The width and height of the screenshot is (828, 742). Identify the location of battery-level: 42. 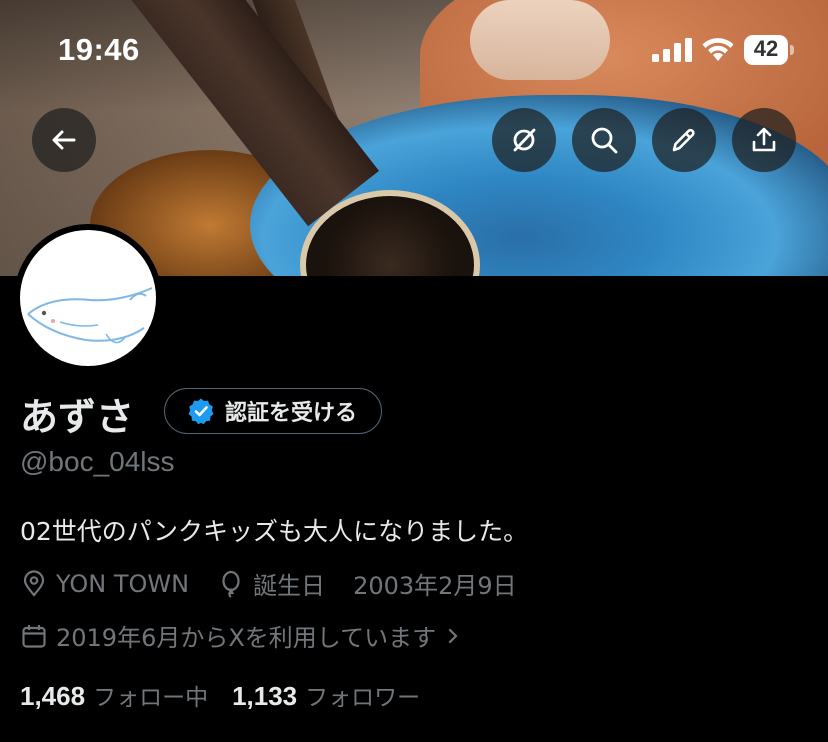
(766, 48).